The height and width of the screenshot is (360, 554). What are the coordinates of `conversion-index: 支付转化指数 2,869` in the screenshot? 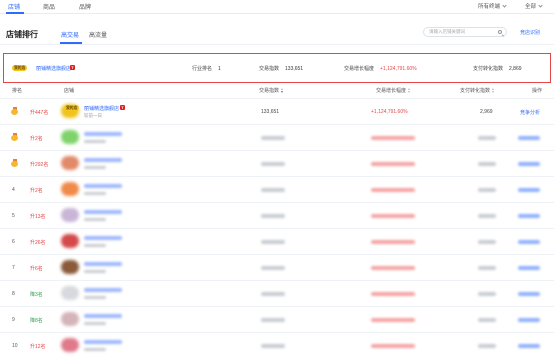 It's located at (497, 69).